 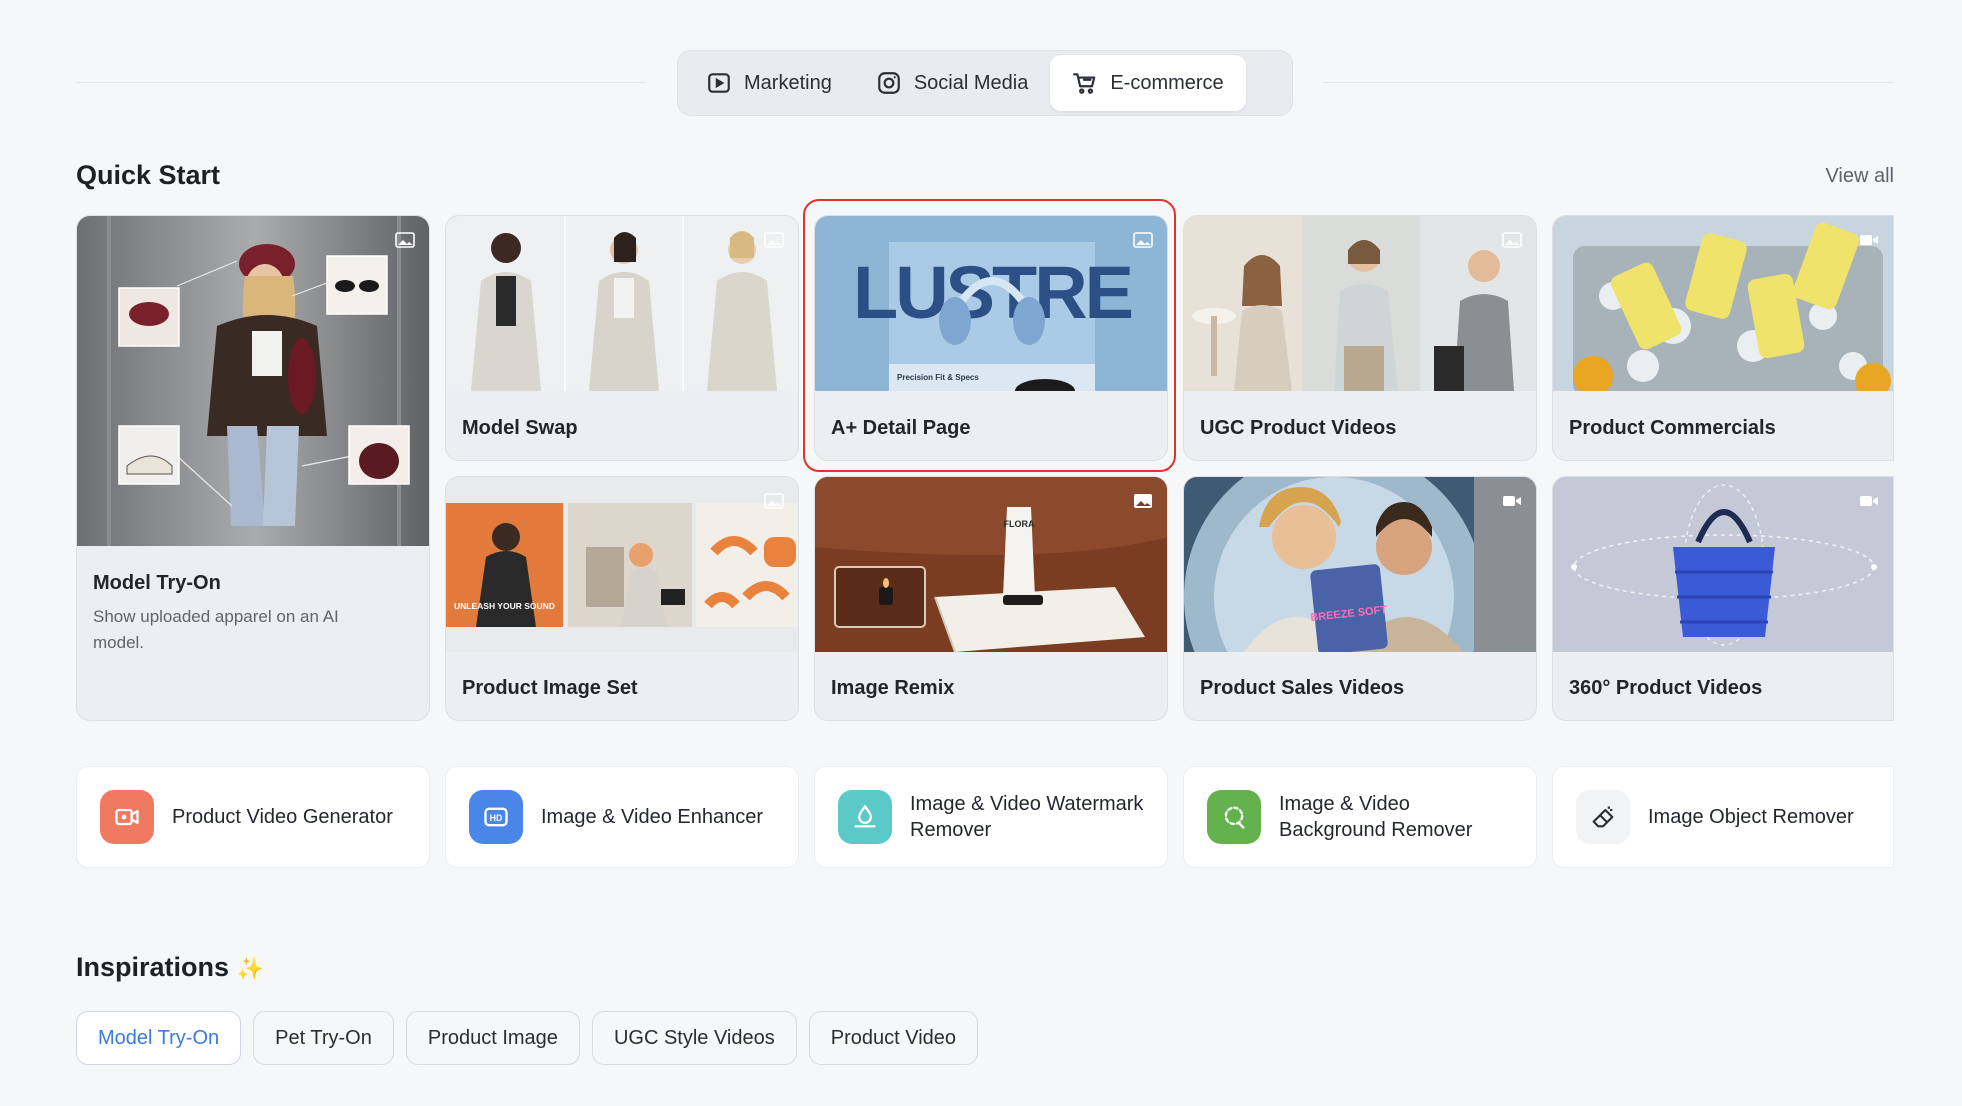 I want to click on card-label: Image Remix, so click(x=893, y=688).